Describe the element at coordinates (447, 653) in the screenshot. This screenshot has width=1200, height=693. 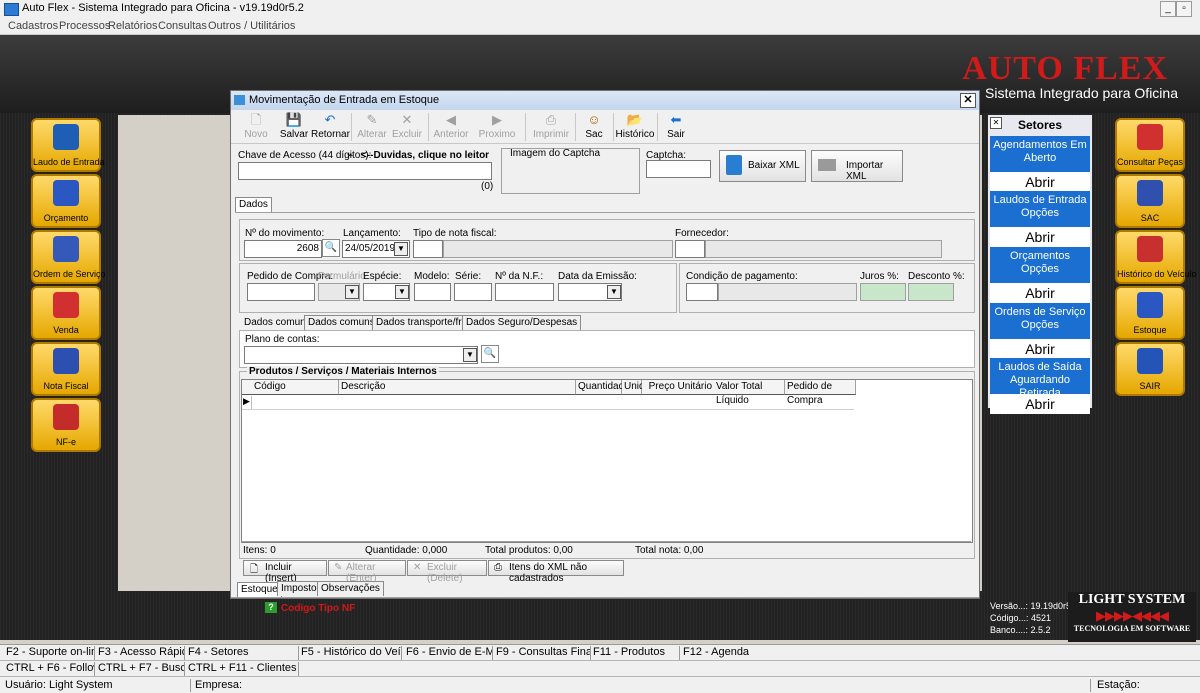
I see `fkey-envio-email: F6 - Envio de E-Mail` at that location.